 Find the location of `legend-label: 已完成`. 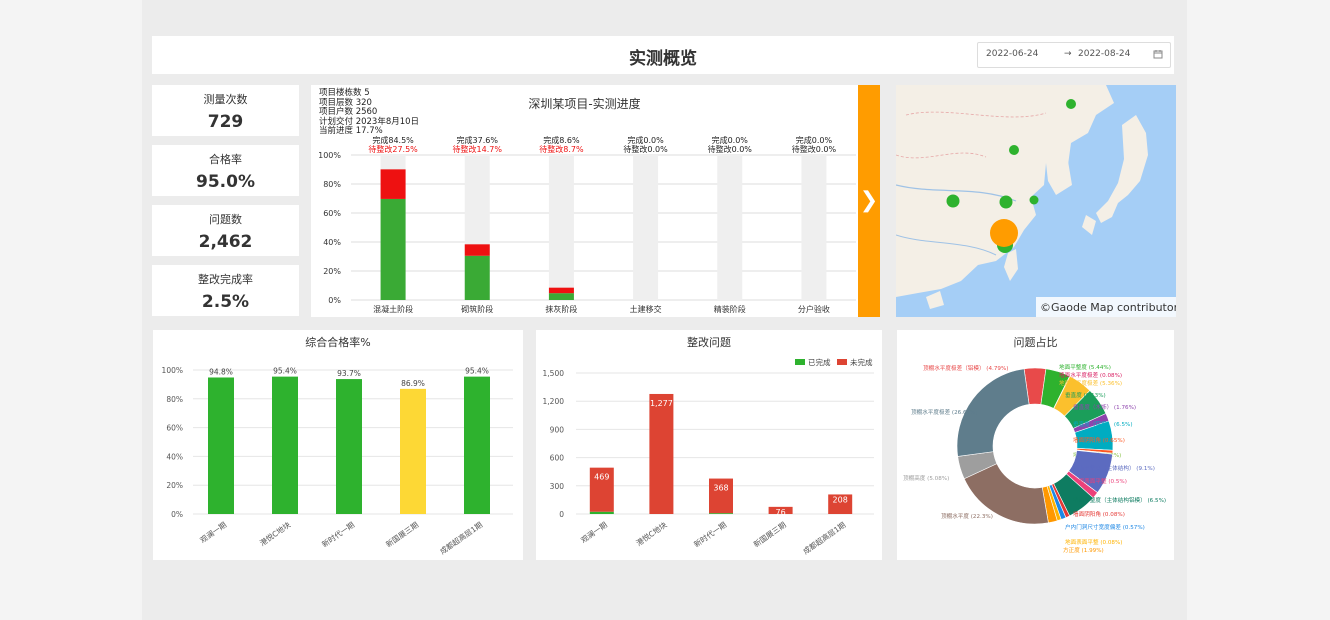

legend-label: 已完成 is located at coordinates (819, 362).